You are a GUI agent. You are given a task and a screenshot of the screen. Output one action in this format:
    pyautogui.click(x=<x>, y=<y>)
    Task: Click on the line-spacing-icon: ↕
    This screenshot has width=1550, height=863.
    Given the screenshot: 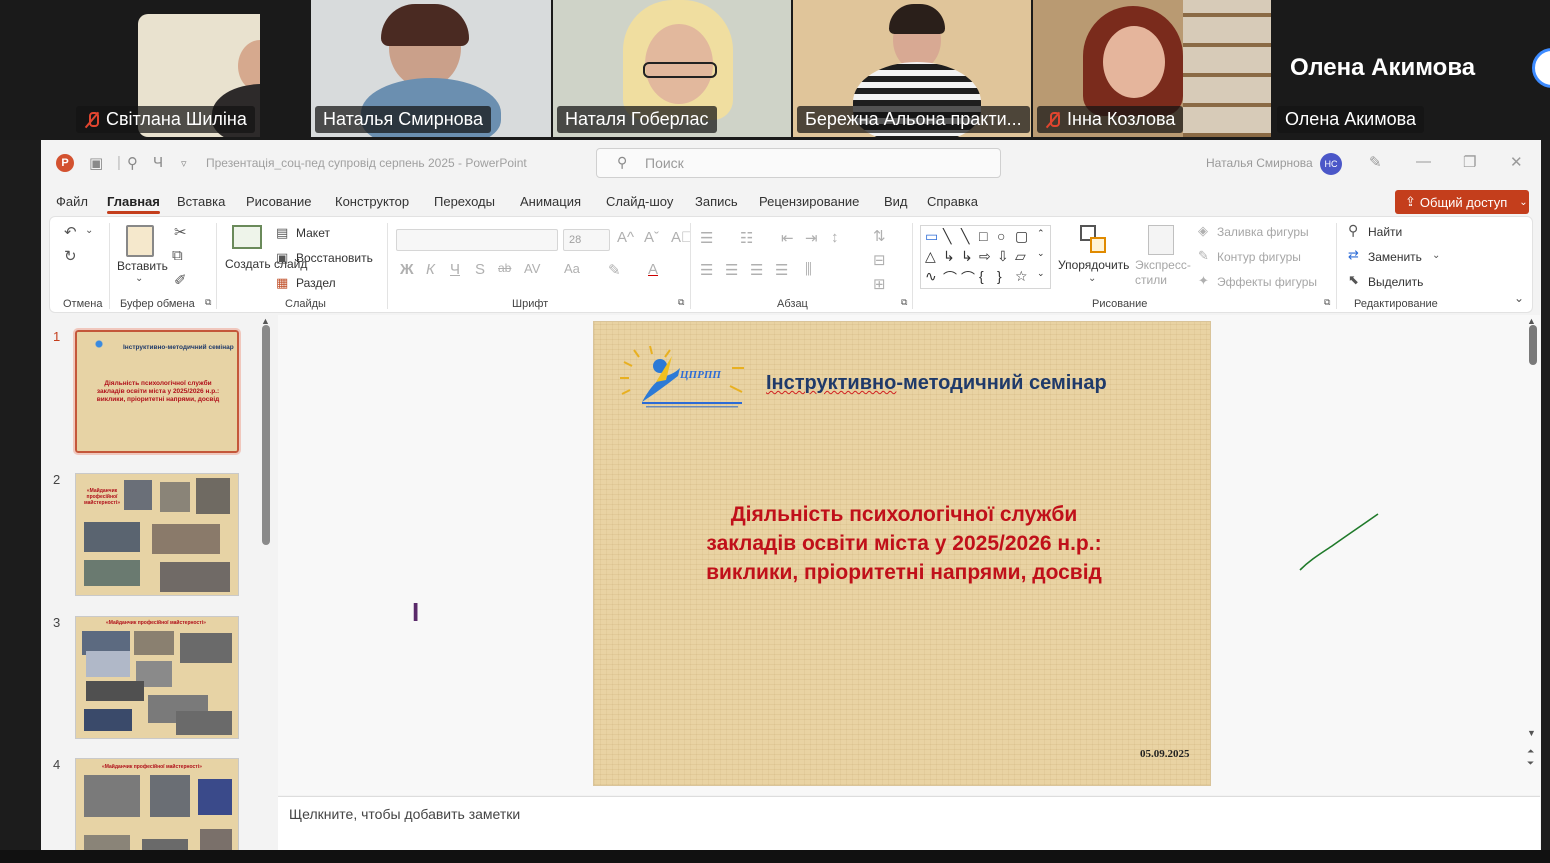 What is the action you would take?
    pyautogui.click(x=835, y=237)
    